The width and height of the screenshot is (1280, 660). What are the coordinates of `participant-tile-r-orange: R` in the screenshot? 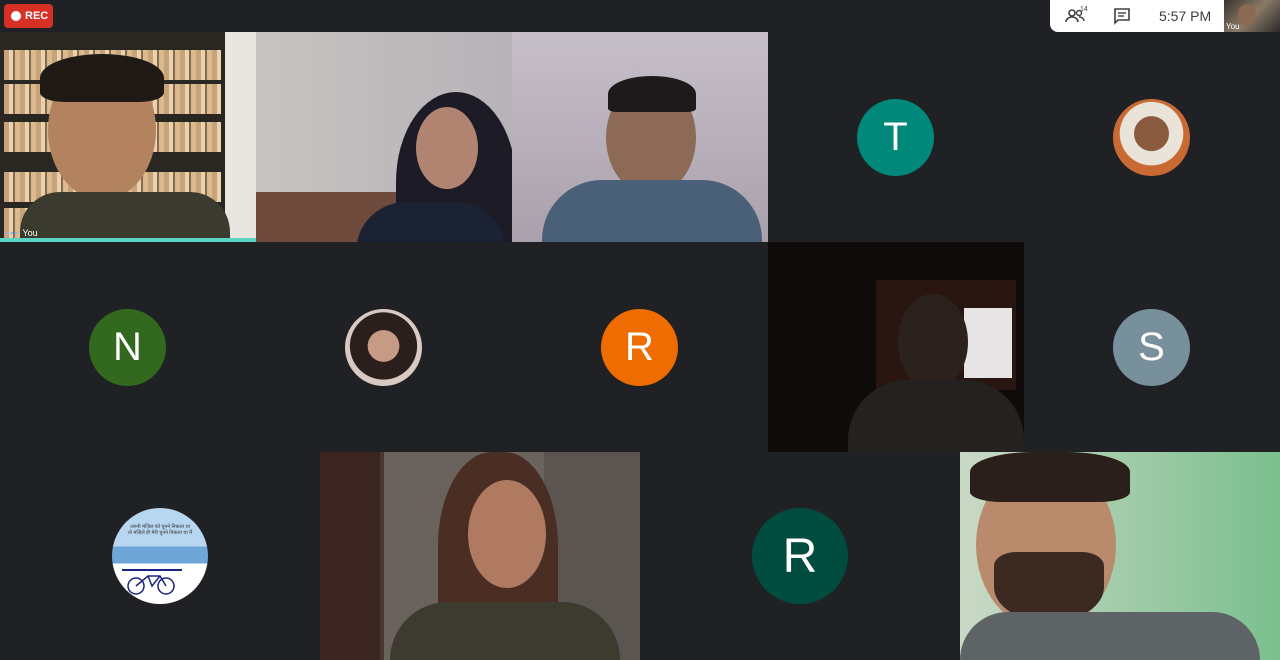 It's located at (640, 347).